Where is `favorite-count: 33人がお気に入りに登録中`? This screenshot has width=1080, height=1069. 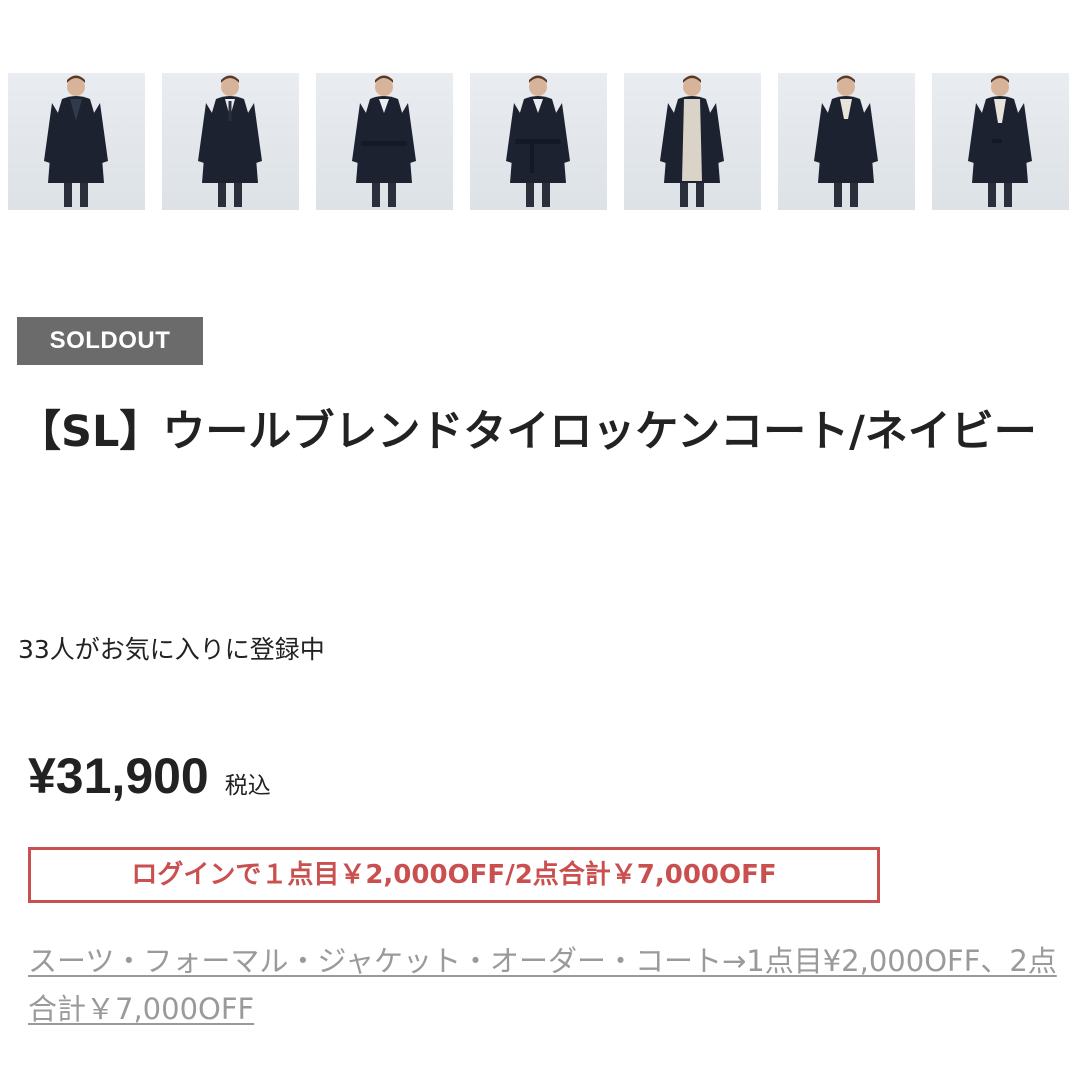 favorite-count: 33人がお気に入りに登録中 is located at coordinates (171, 649).